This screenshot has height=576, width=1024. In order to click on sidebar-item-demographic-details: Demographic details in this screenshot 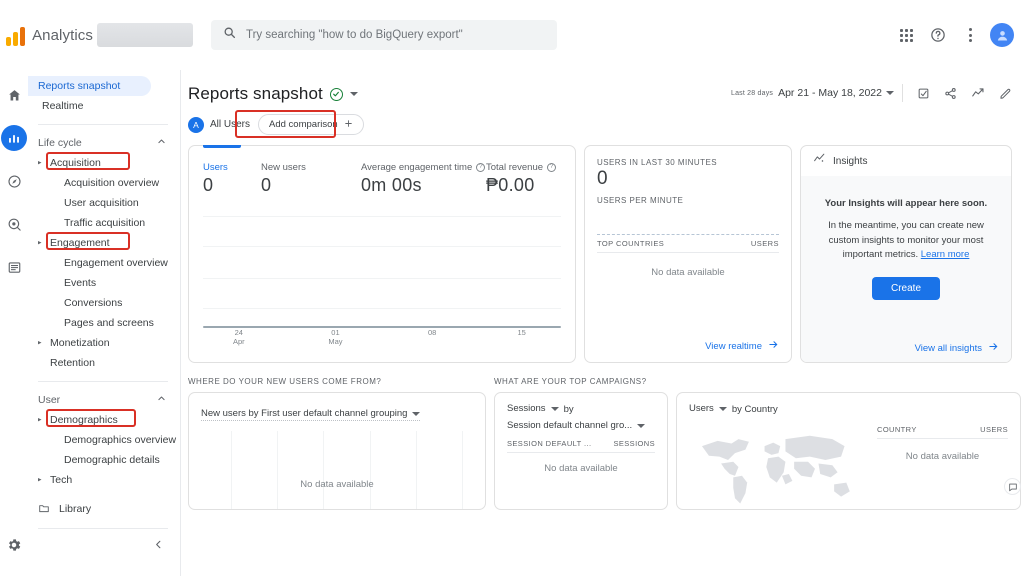, I will do `click(104, 460)`.